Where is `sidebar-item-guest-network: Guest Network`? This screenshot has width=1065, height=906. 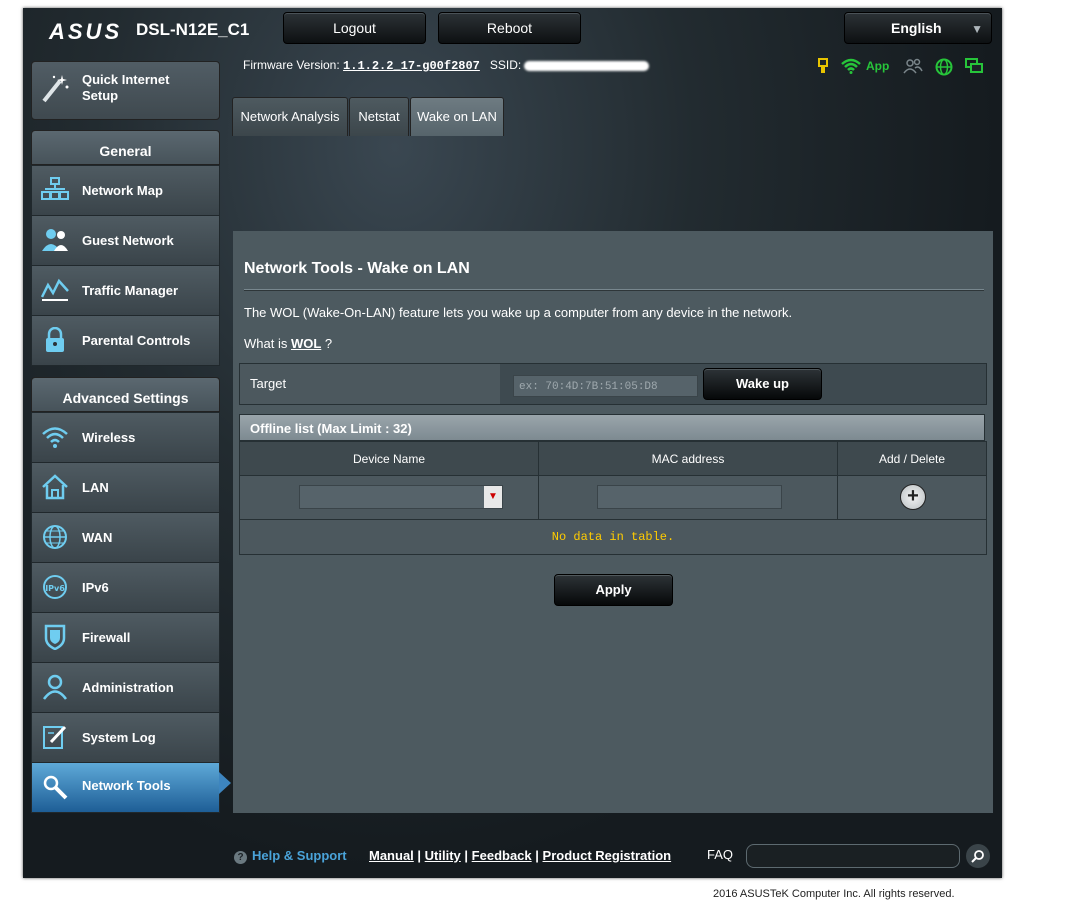 sidebar-item-guest-network: Guest Network is located at coordinates (125, 240).